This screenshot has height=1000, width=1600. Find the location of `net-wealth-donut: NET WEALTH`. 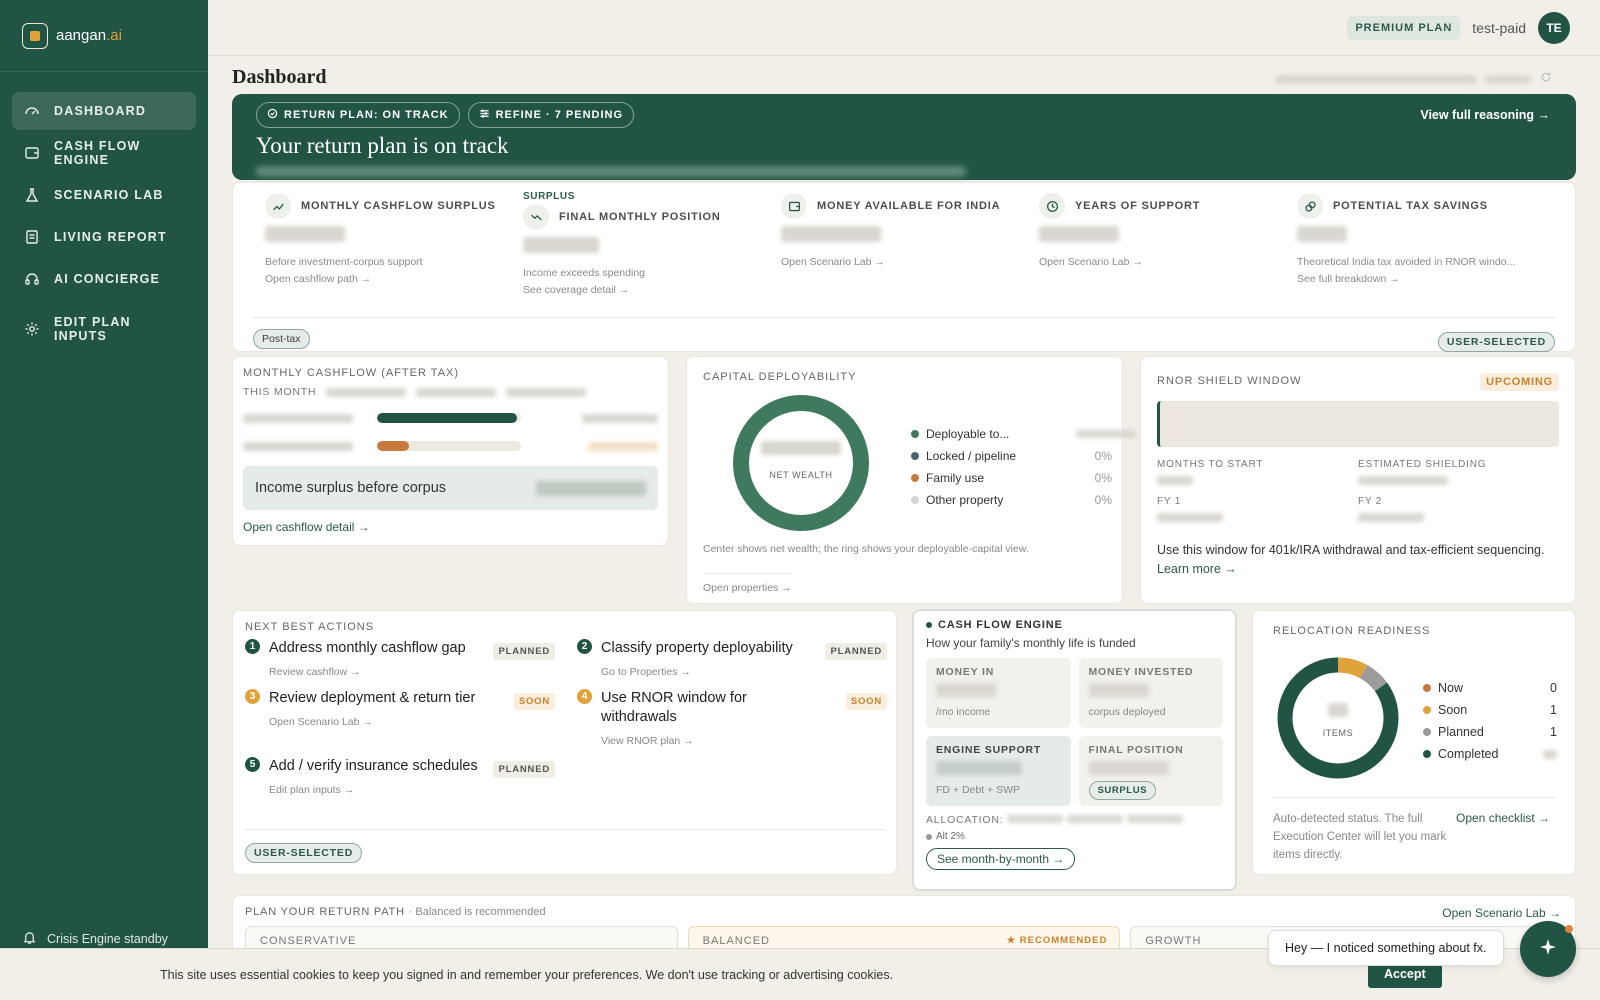

net-wealth-donut: NET WEALTH is located at coordinates (801, 463).